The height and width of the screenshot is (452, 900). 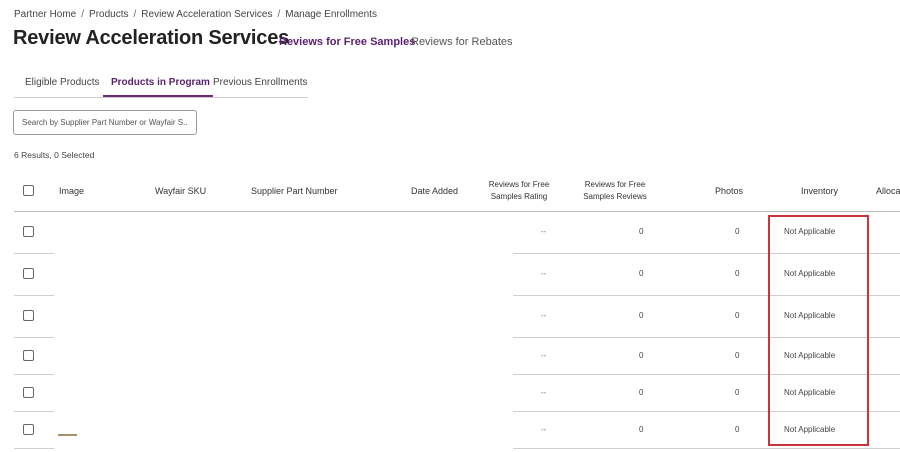 I want to click on column-header-supplier-part-number: Supplier Part Number, so click(x=294, y=191).